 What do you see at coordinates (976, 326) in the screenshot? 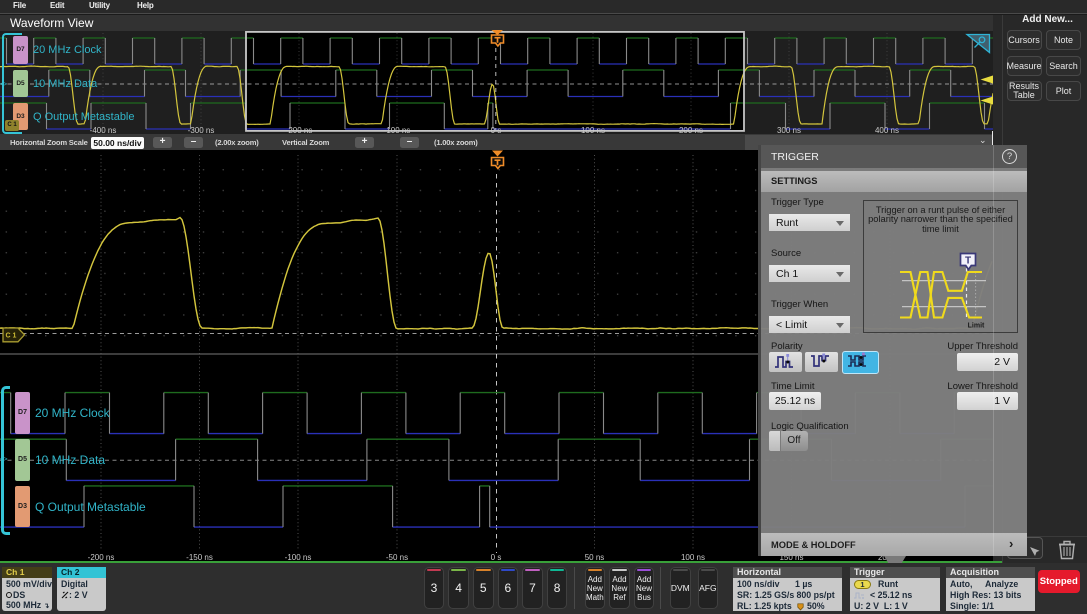
I see `svg-text: Limit` at bounding box center [976, 326].